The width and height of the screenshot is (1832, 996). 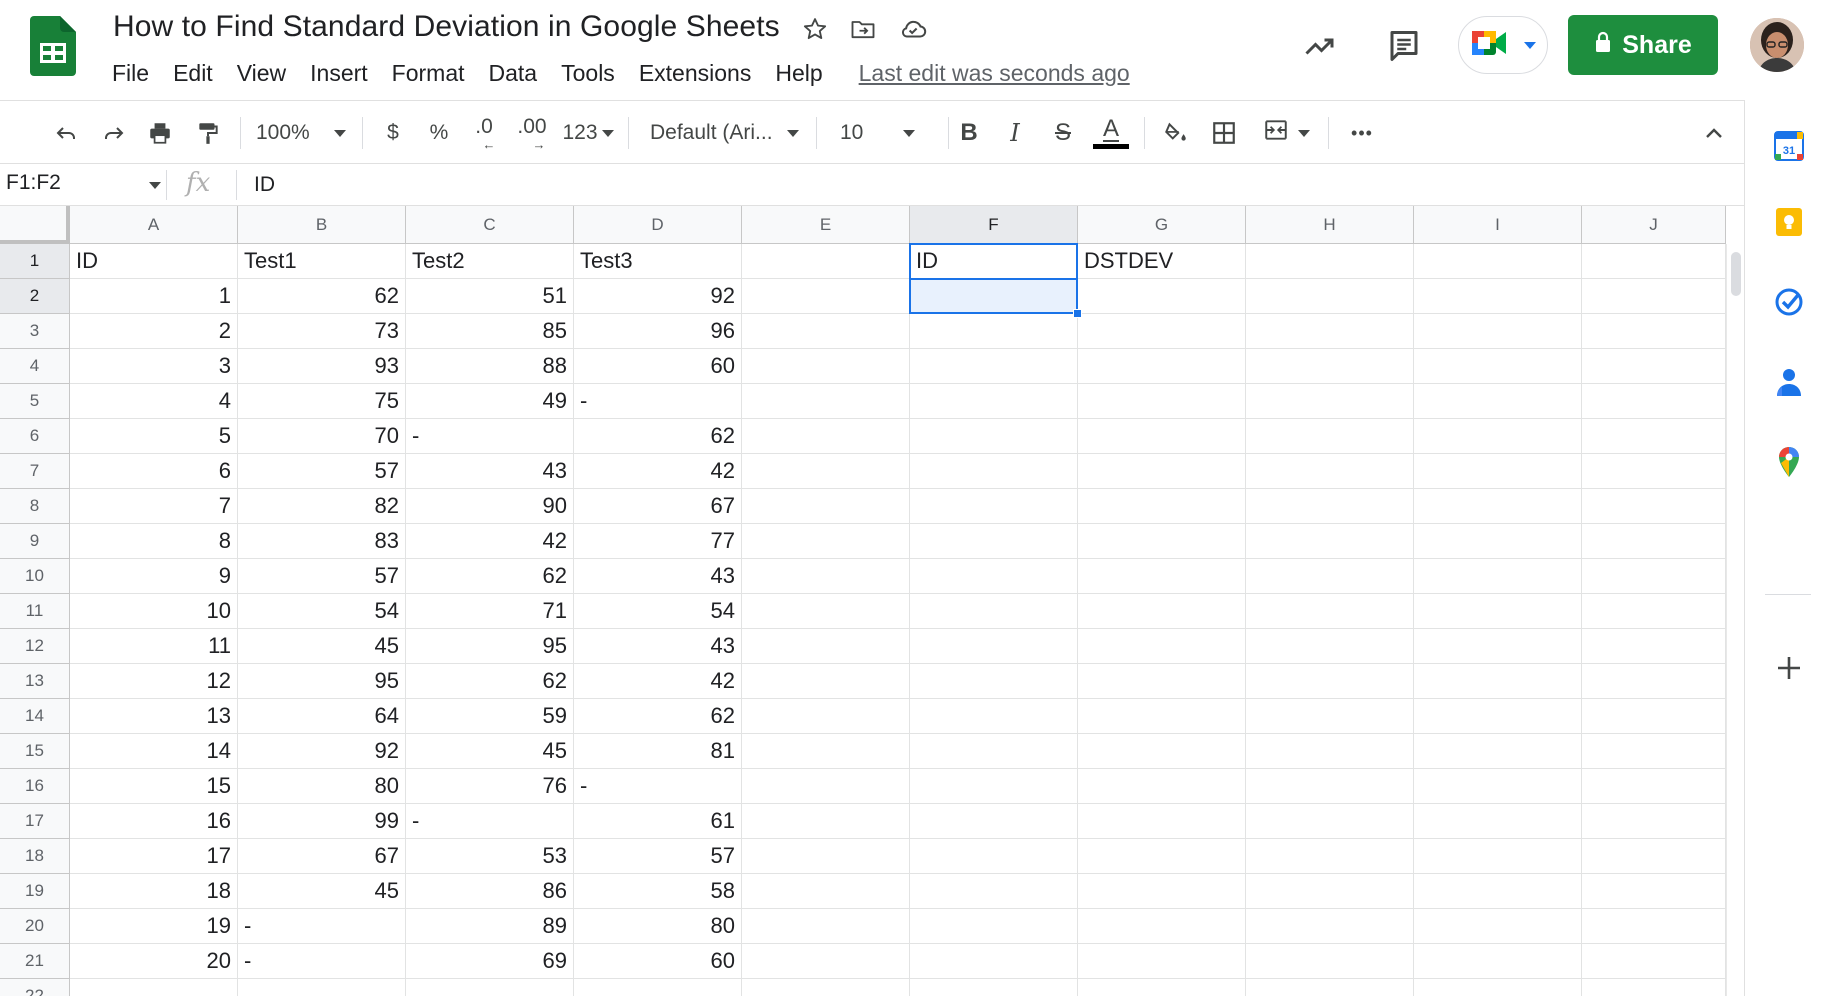 What do you see at coordinates (826, 225) in the screenshot?
I see `column-header: E` at bounding box center [826, 225].